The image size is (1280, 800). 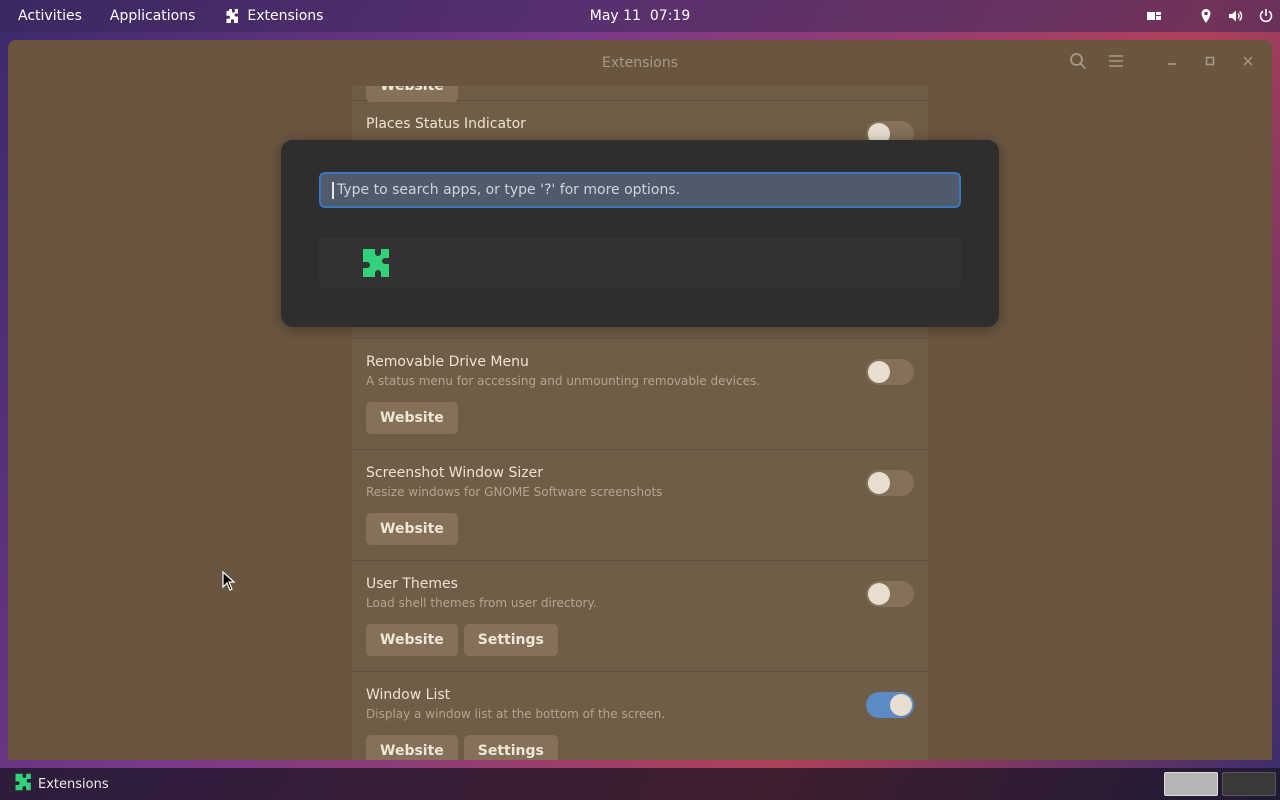 What do you see at coordinates (1154, 16) in the screenshot?
I see `window-layout-icon` at bounding box center [1154, 16].